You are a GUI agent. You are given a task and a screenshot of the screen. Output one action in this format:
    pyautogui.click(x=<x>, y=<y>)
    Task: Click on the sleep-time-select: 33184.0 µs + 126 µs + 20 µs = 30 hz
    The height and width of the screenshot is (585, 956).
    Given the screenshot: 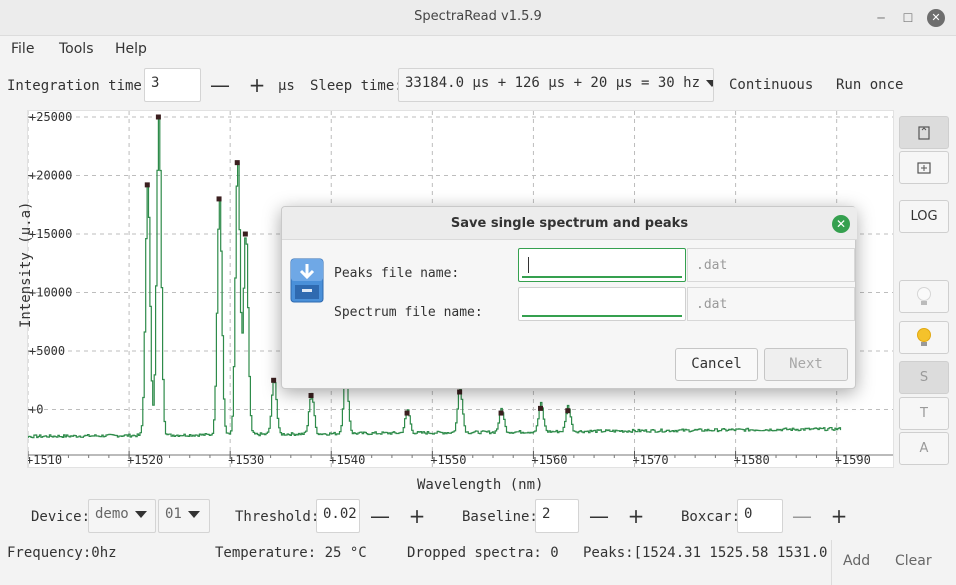 What is the action you would take?
    pyautogui.click(x=556, y=85)
    